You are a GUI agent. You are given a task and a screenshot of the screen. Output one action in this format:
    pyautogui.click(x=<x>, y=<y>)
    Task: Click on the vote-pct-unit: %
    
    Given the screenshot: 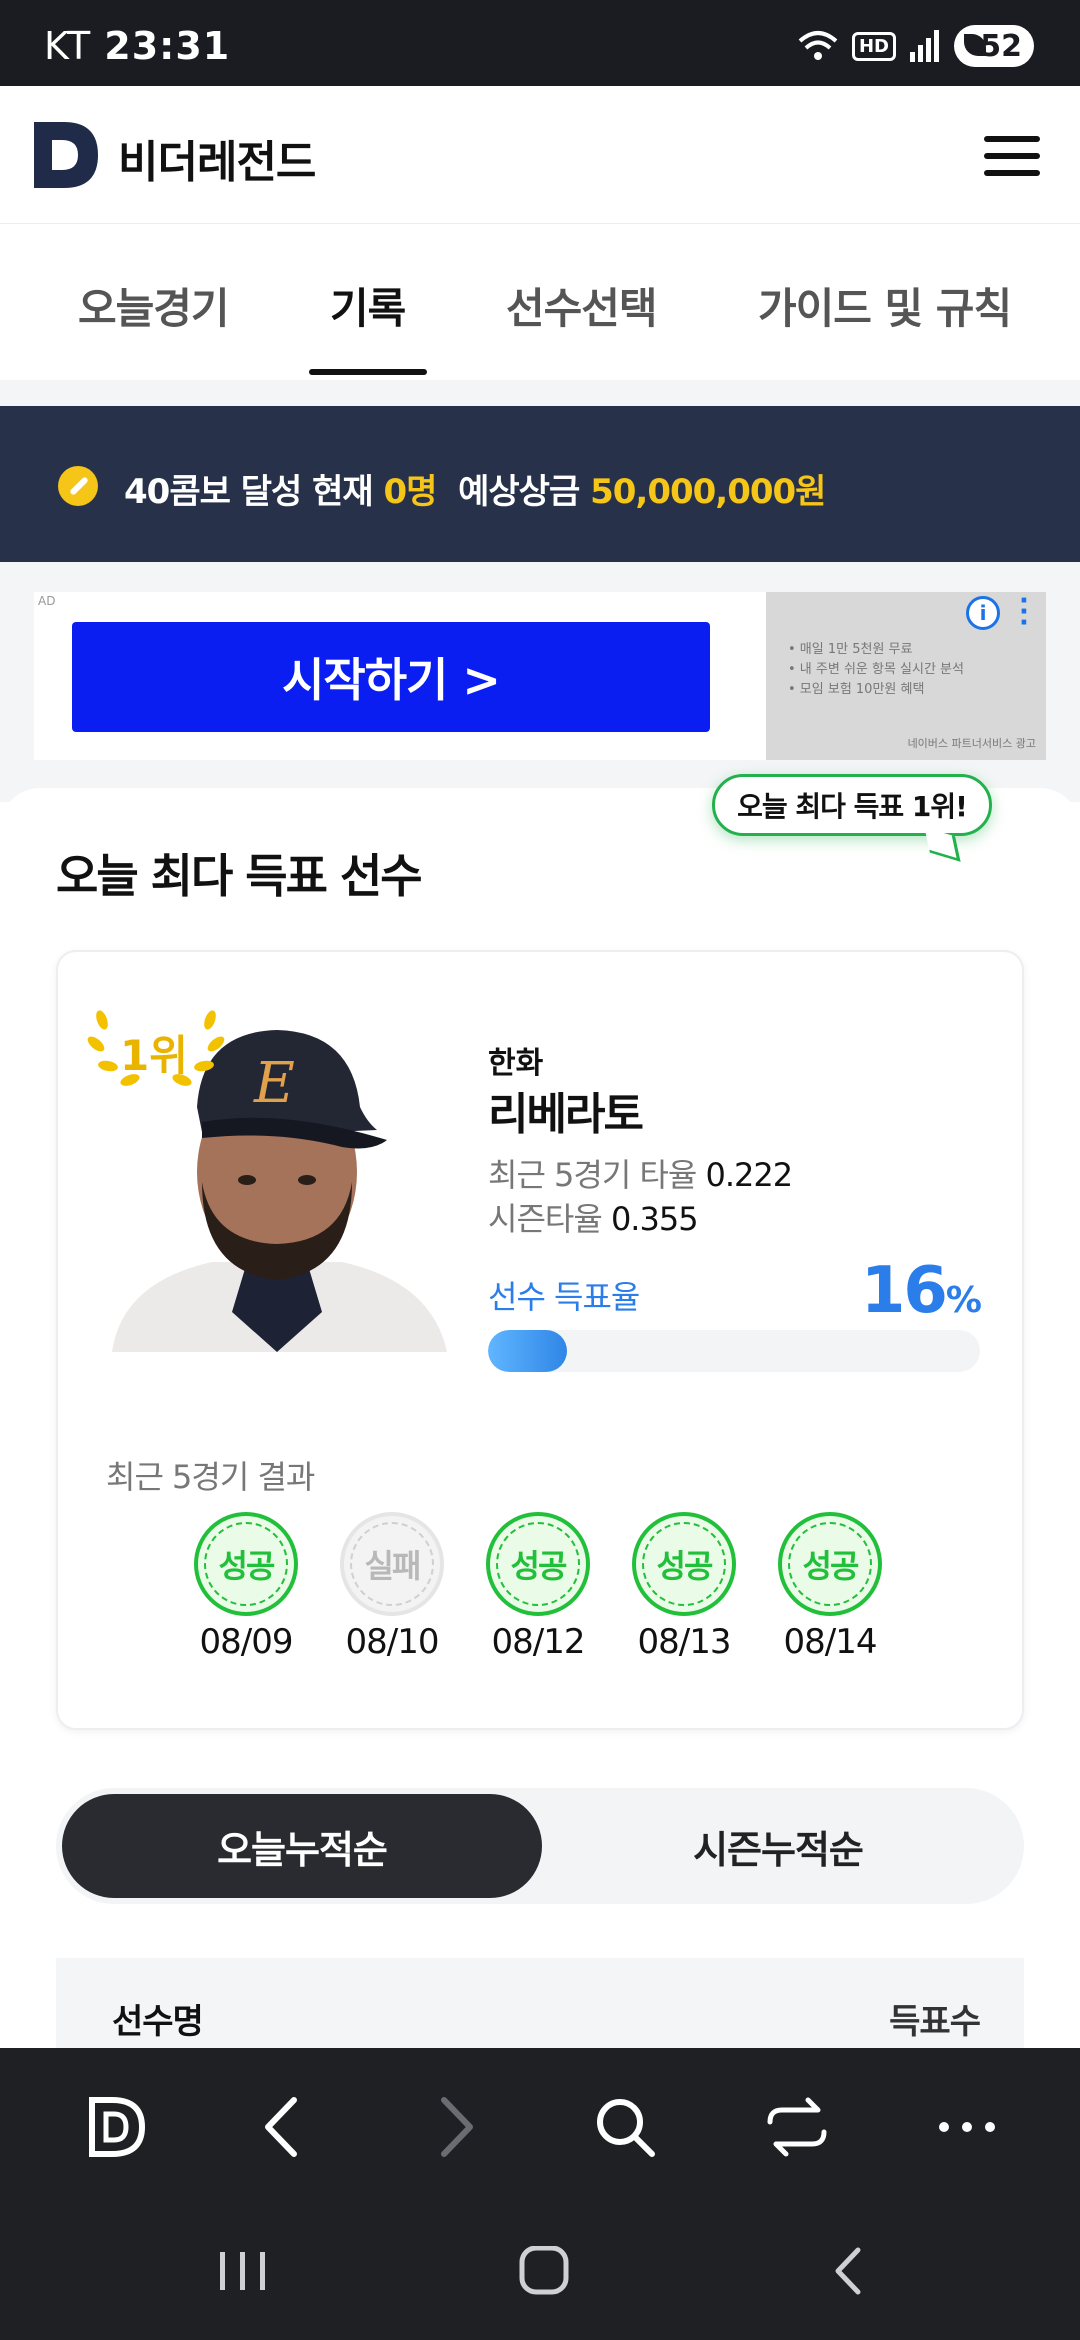 What is the action you would take?
    pyautogui.click(x=963, y=1300)
    